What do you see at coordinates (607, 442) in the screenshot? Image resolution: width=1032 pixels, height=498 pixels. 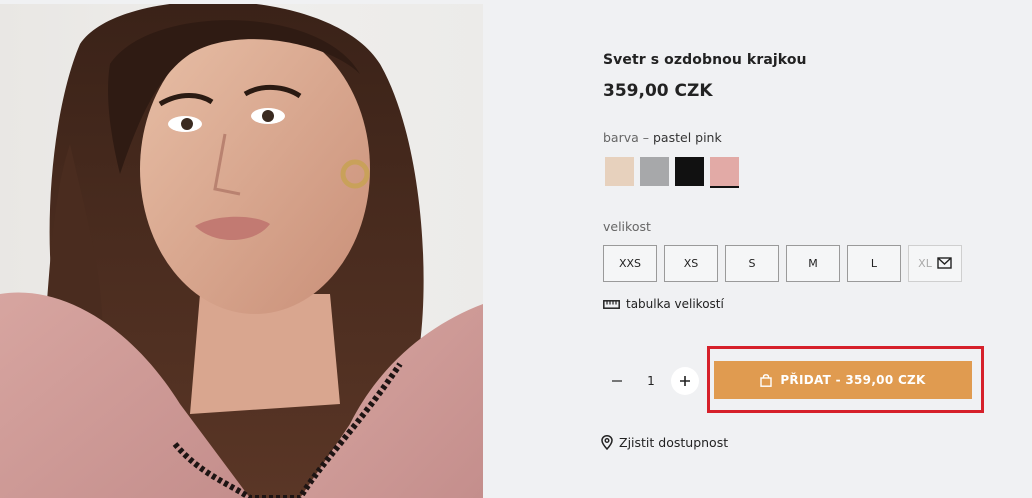 I see `location-pin-icon` at bounding box center [607, 442].